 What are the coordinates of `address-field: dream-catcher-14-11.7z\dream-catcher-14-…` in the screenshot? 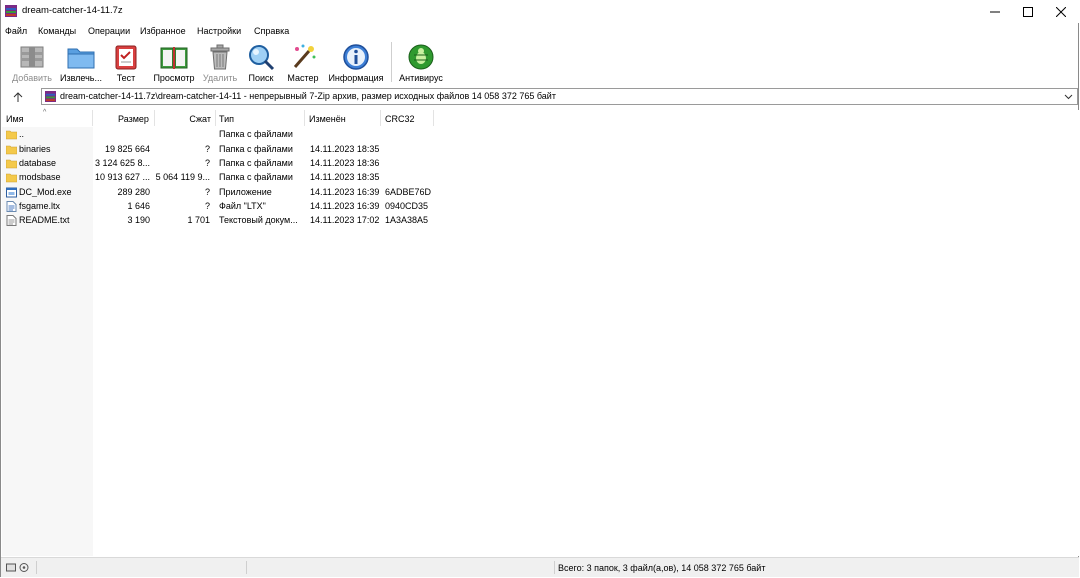 It's located at (559, 96).